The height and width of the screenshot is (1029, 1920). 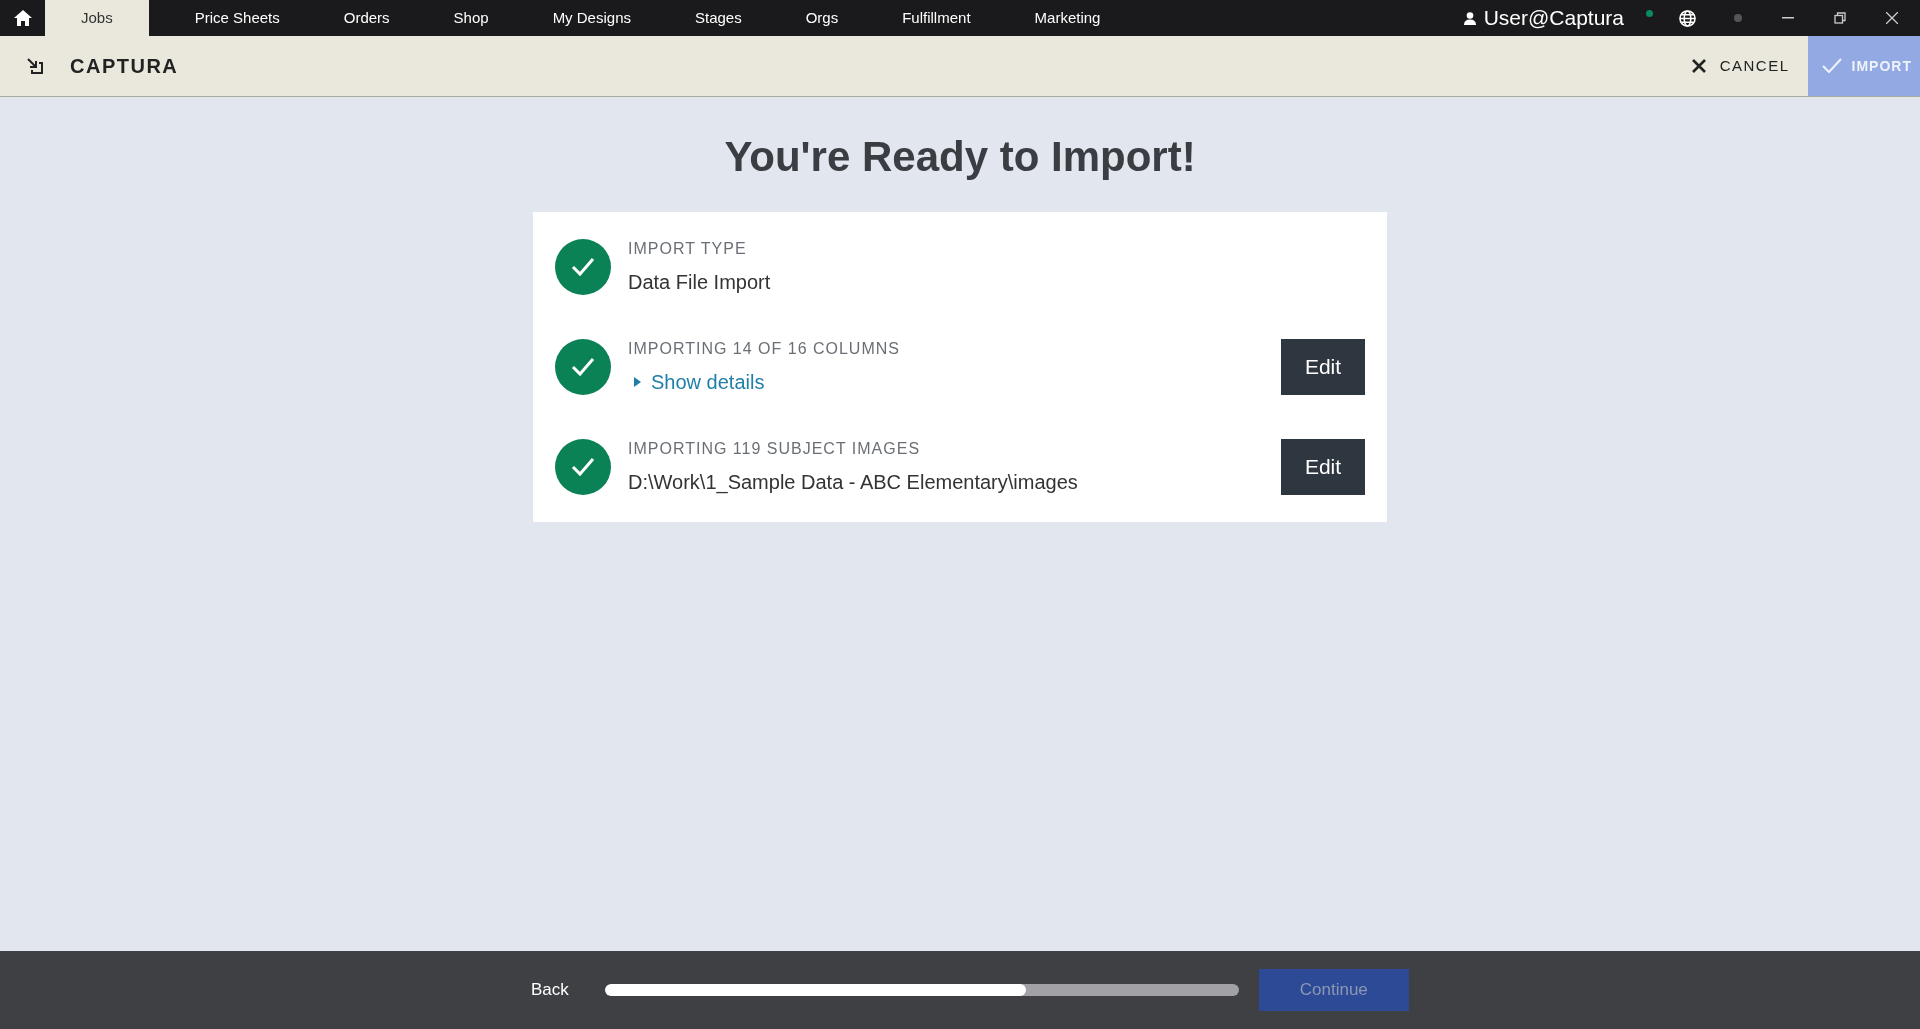 I want to click on step-label: IMPORT TYPE, so click(x=688, y=249).